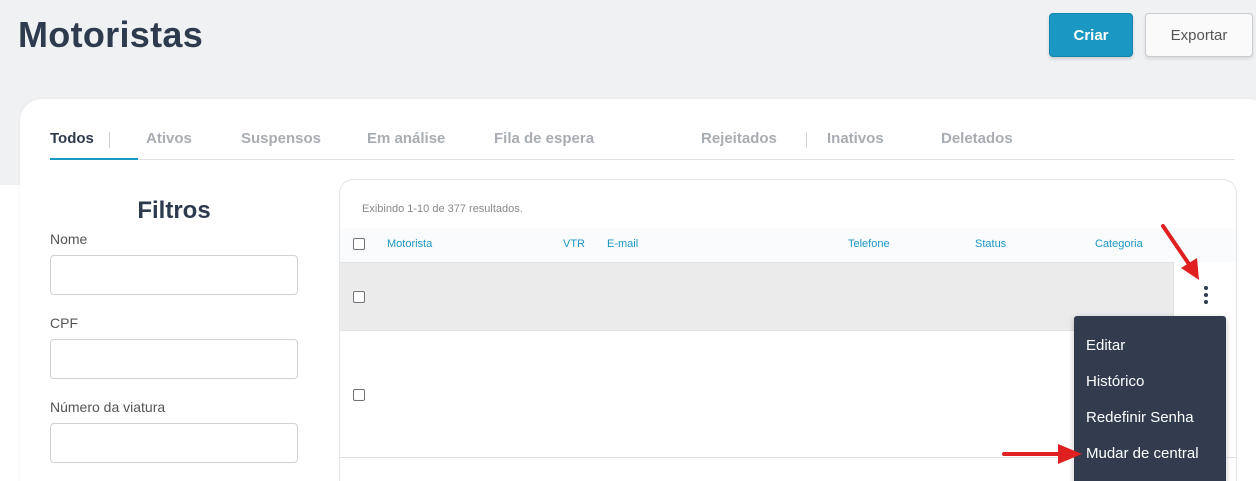 The image size is (1256, 481). What do you see at coordinates (990, 244) in the screenshot?
I see `column-header-status: Status` at bounding box center [990, 244].